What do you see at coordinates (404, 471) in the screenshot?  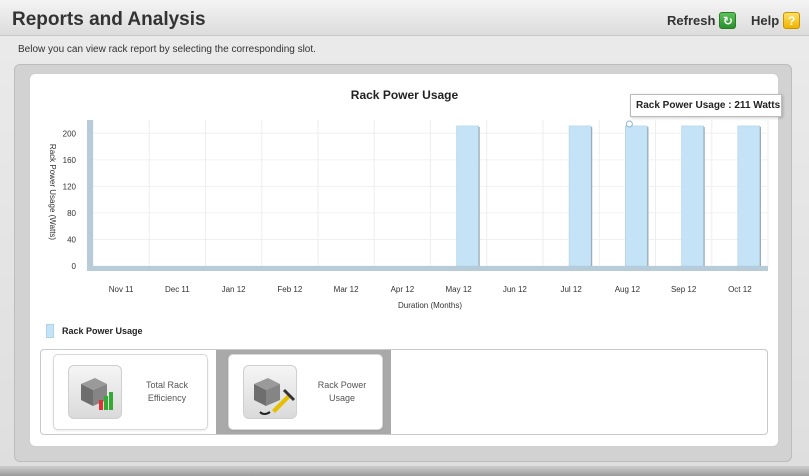 I see `bottom-bar` at bounding box center [404, 471].